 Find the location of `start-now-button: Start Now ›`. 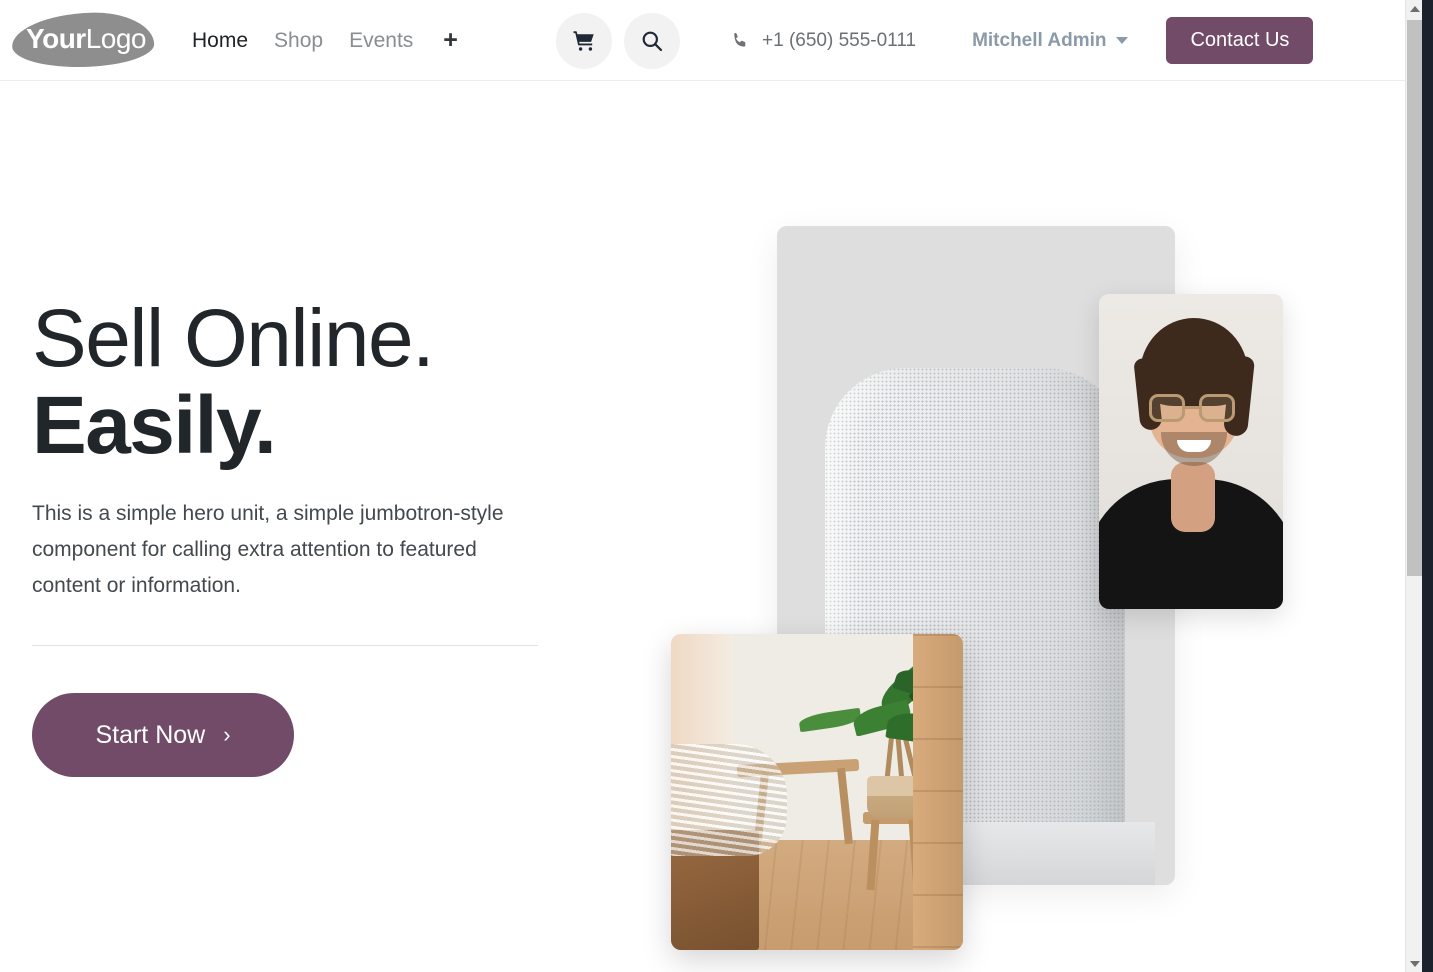

start-now-button: Start Now › is located at coordinates (163, 735).